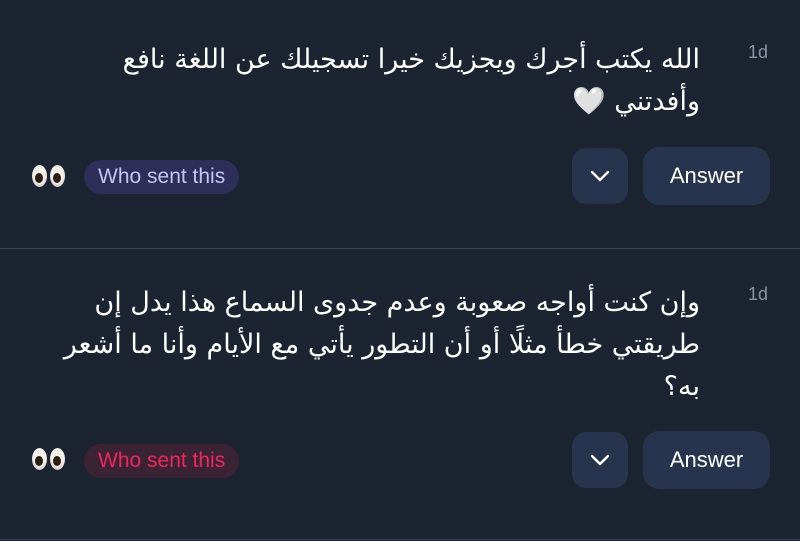 This screenshot has height=541, width=800. What do you see at coordinates (636, 101) in the screenshot?
I see `message-line: وأفدتني 🤍` at bounding box center [636, 101].